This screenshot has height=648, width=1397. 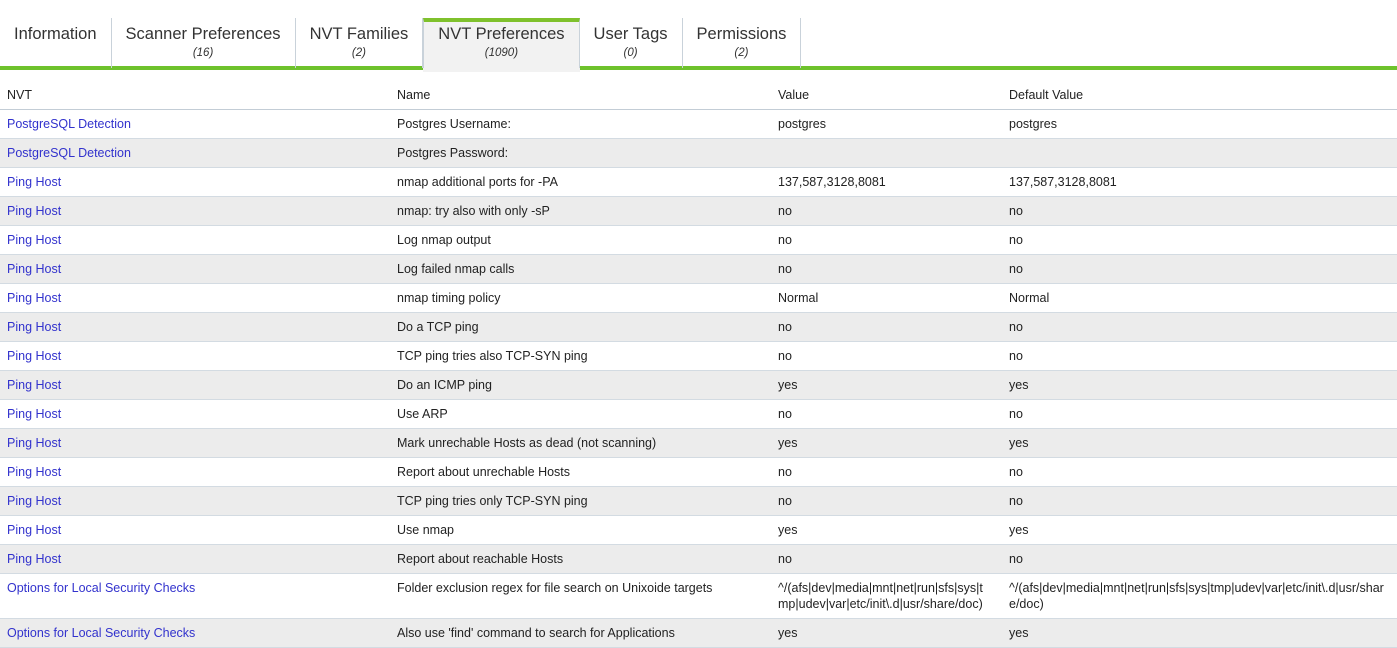 What do you see at coordinates (501, 45) in the screenshot?
I see `tab-nvt-preferences: NVT Preferences (1090)` at bounding box center [501, 45].